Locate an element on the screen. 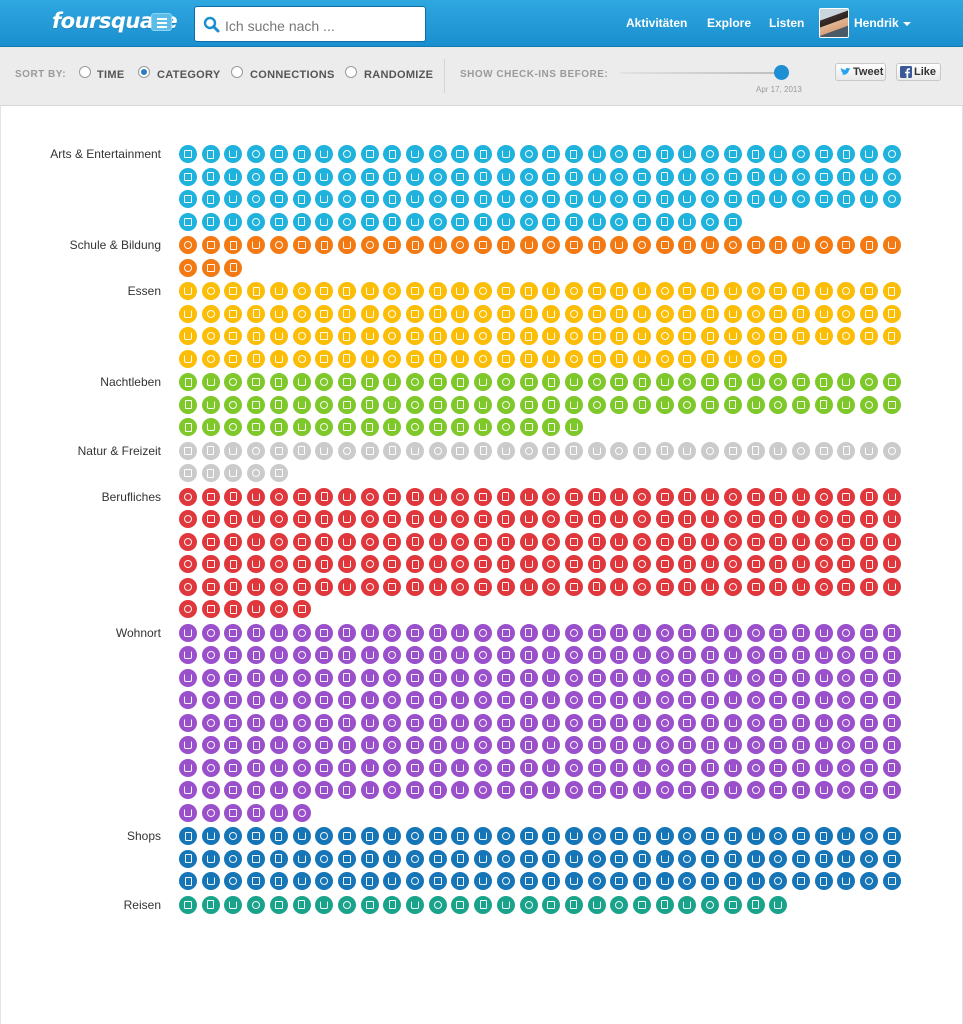  sort-connections-label: CONNECTIONS is located at coordinates (292, 75).